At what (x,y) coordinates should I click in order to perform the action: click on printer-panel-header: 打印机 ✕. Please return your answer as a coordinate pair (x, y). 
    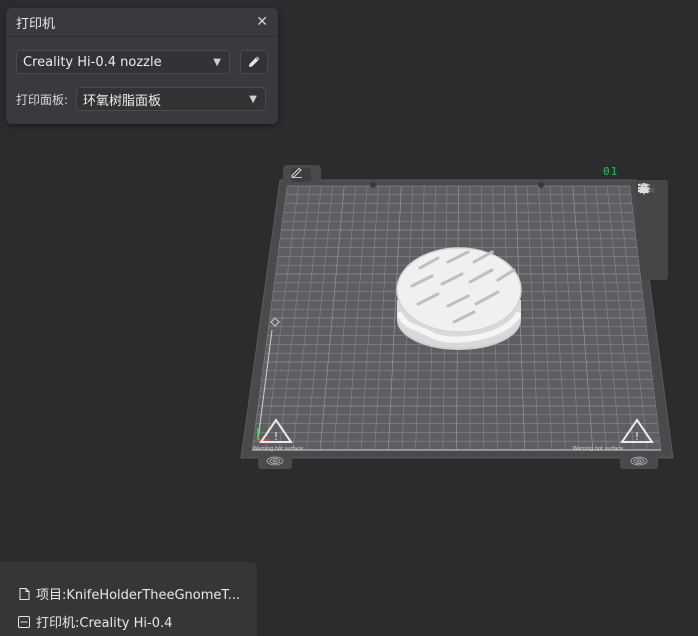
    Looking at the image, I should click on (142, 22).